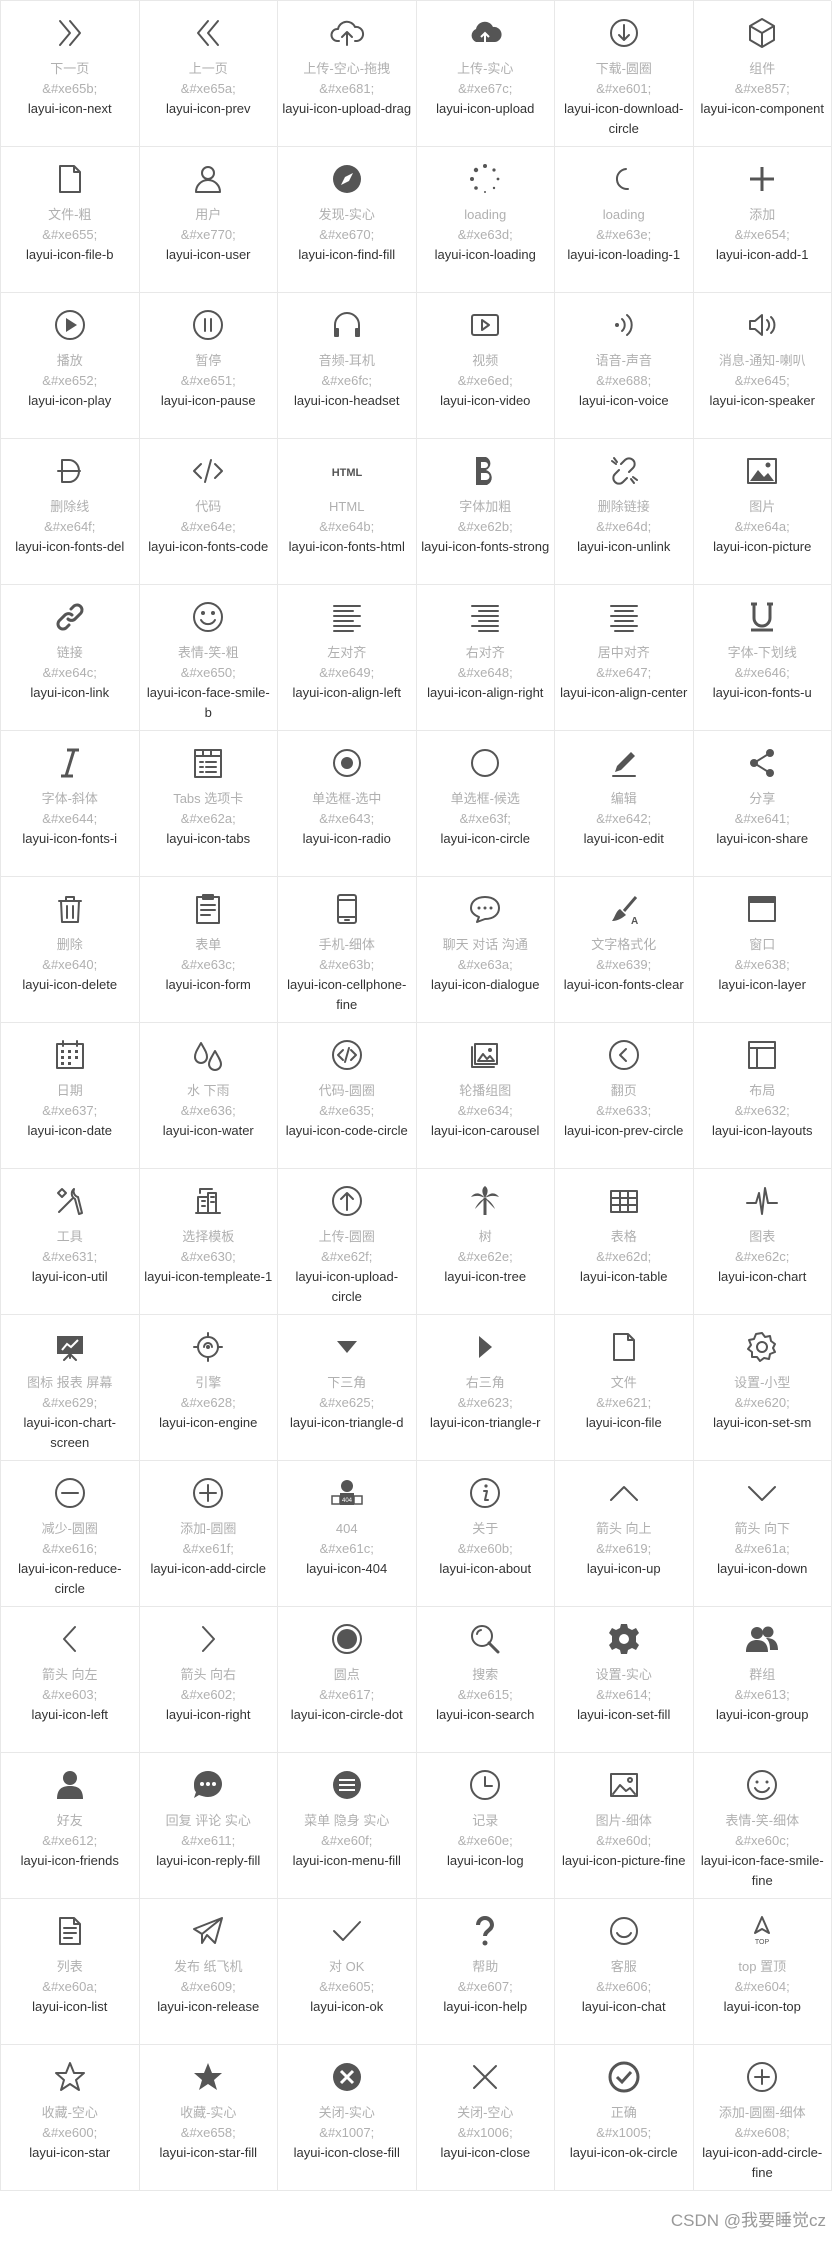 The width and height of the screenshot is (840, 2248). Describe the element at coordinates (624, 1641) in the screenshot. I see `set-fill-icon` at that location.